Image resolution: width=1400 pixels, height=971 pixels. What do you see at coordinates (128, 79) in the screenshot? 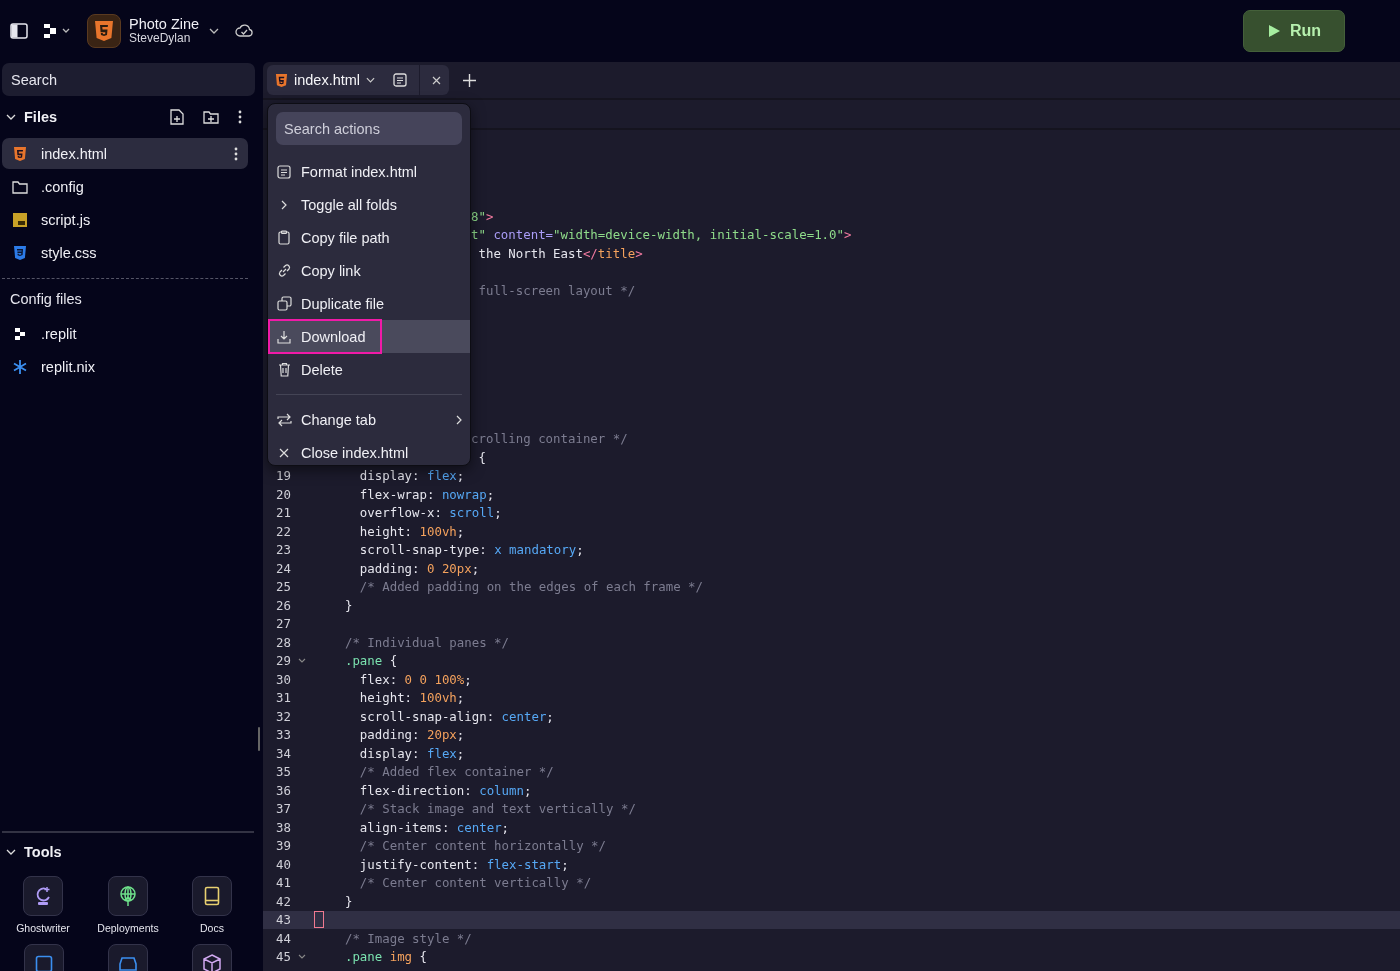
I see `search-field: Search` at bounding box center [128, 79].